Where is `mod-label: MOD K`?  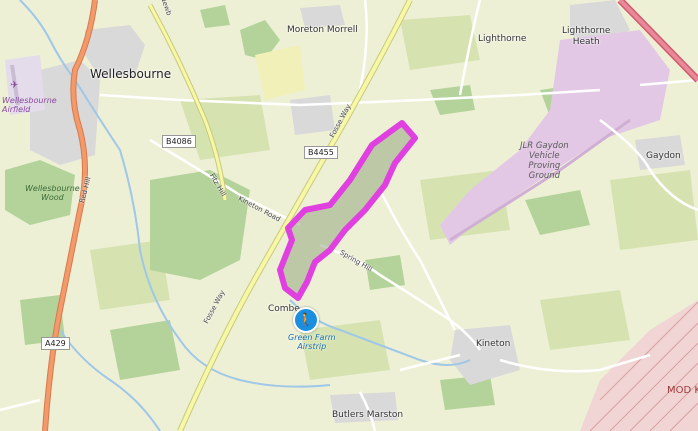
mod-label: MOD K is located at coordinates (682, 390).